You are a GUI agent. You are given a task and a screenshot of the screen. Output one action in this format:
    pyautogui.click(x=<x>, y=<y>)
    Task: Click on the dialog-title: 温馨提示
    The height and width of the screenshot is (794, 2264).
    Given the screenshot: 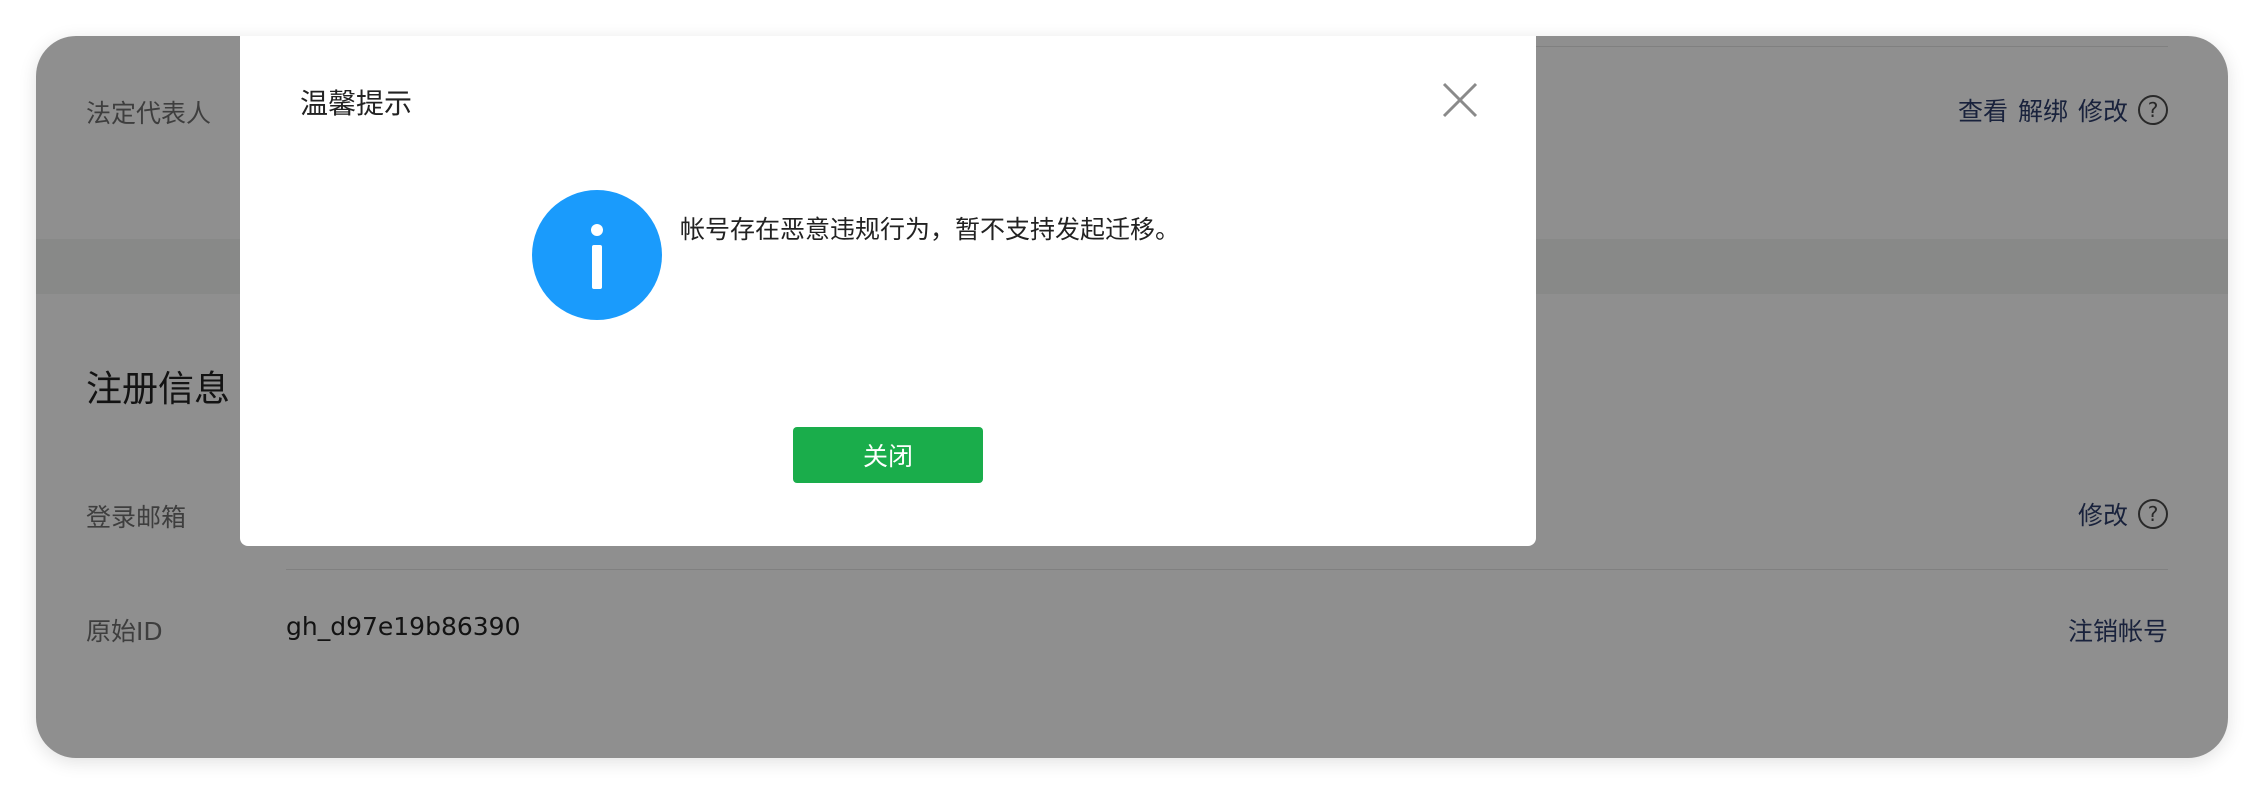 What is the action you would take?
    pyautogui.click(x=356, y=103)
    